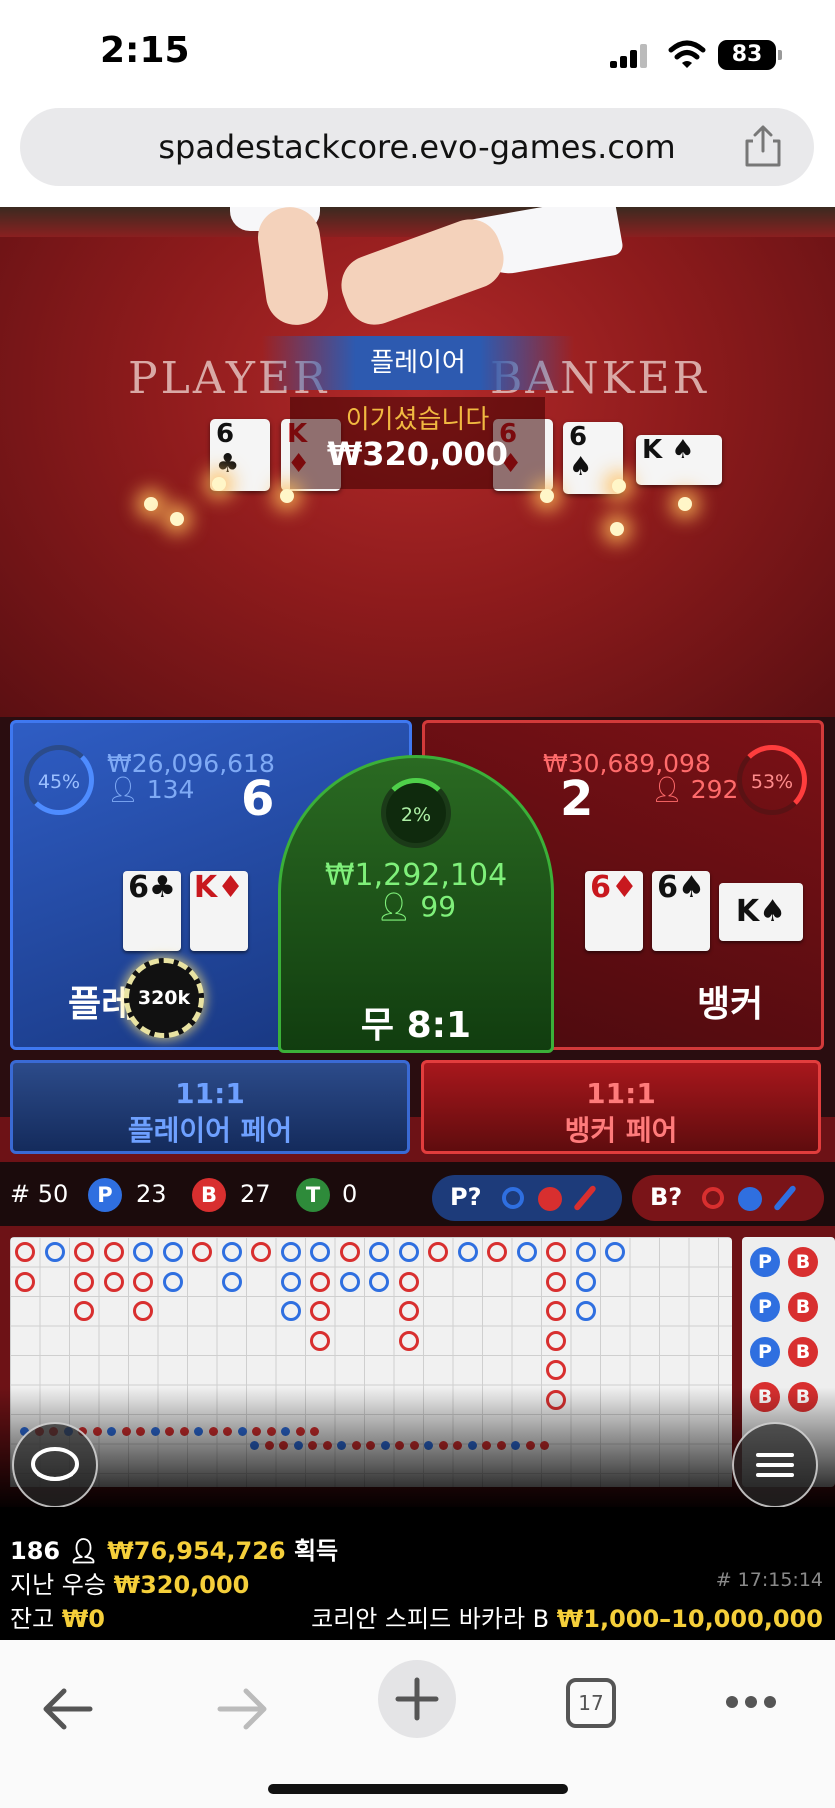 This screenshot has width=835, height=1808. Describe the element at coordinates (219, 911) in the screenshot. I see `player-mini-card-2: K♦` at that location.